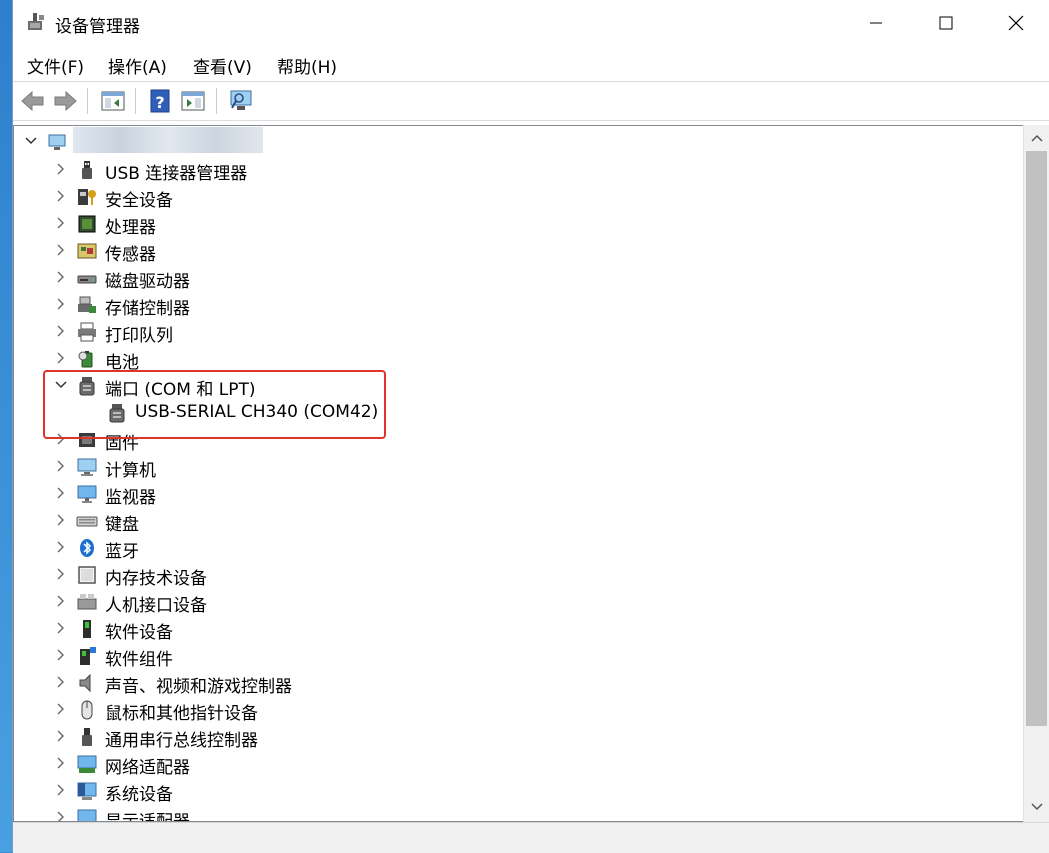 The width and height of the screenshot is (1049, 853). What do you see at coordinates (514, 602) in the screenshot?
I see `tree-item: 人机接口设备` at bounding box center [514, 602].